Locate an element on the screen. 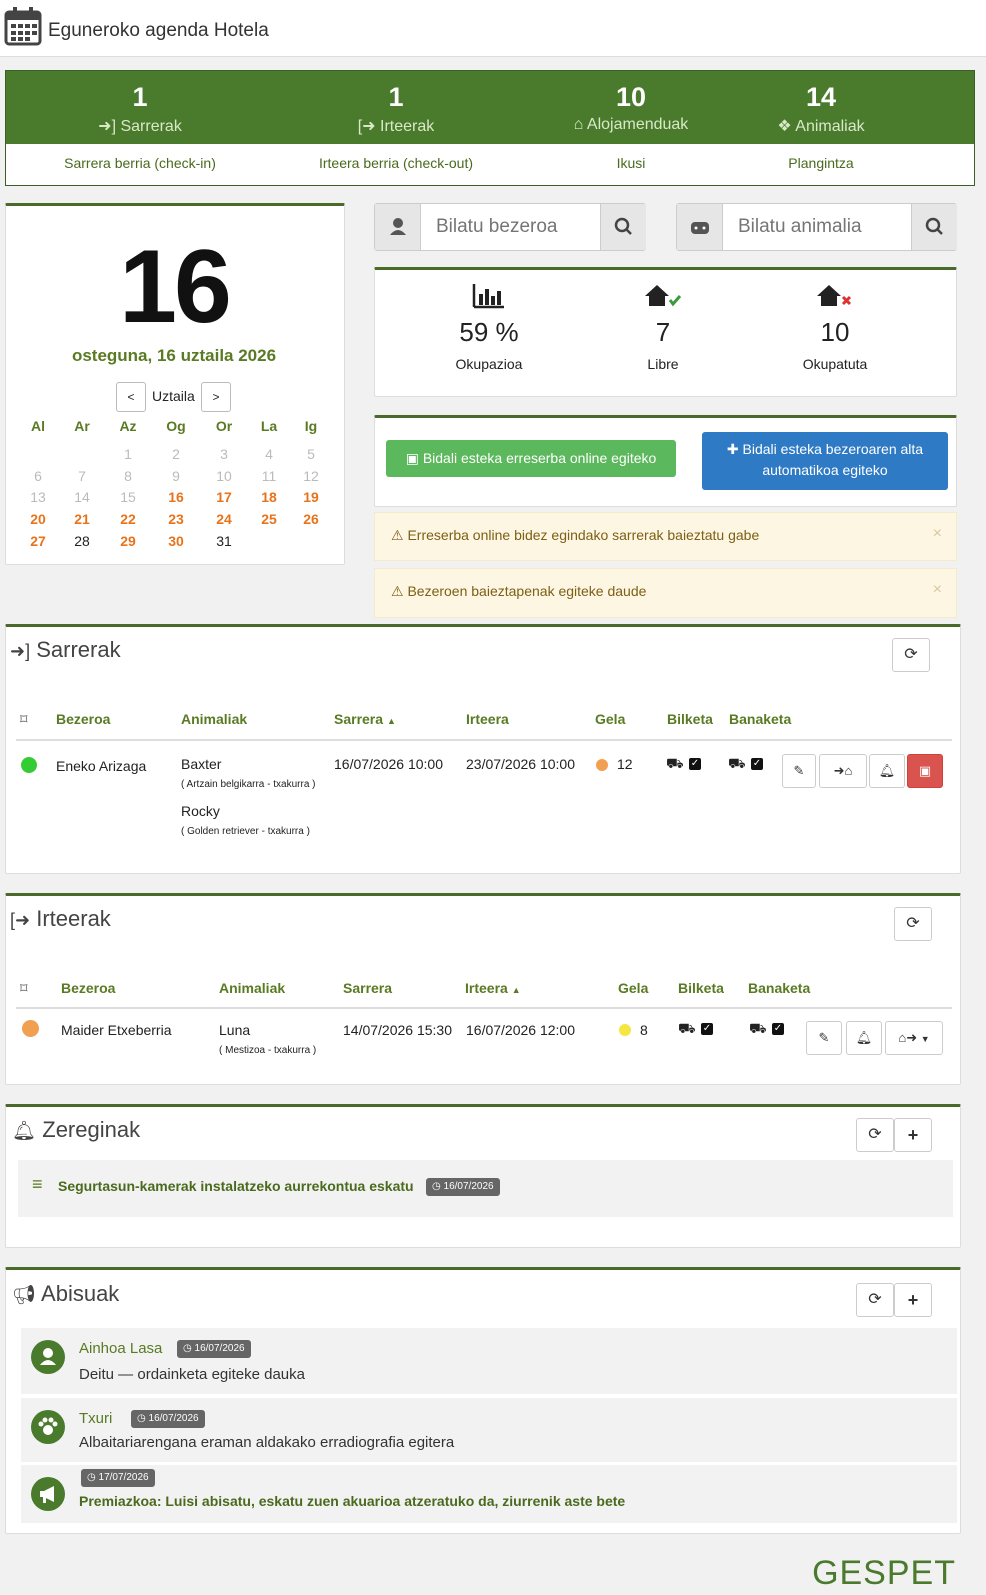  checkin-action-button: ➜⌂ is located at coordinates (843, 771).